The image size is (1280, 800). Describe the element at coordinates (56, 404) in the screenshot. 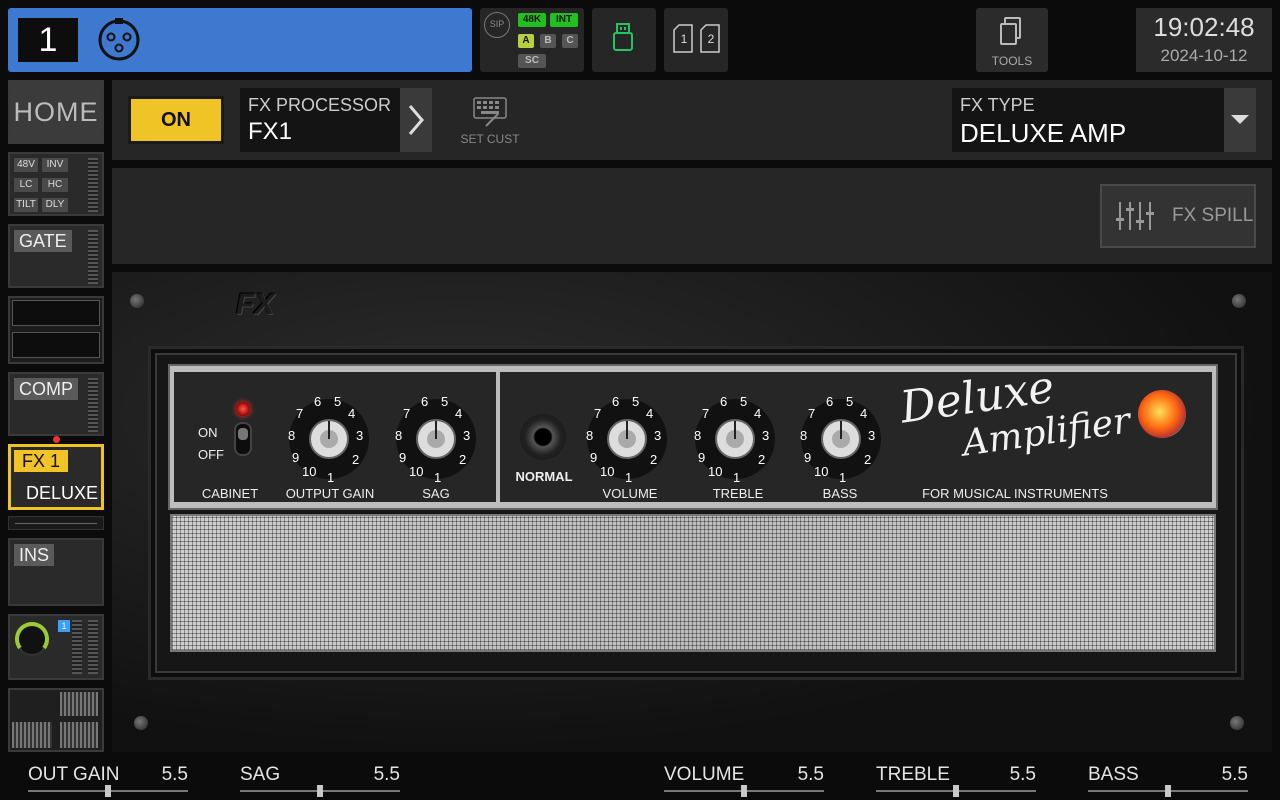

I see `comp-section: COMP` at that location.